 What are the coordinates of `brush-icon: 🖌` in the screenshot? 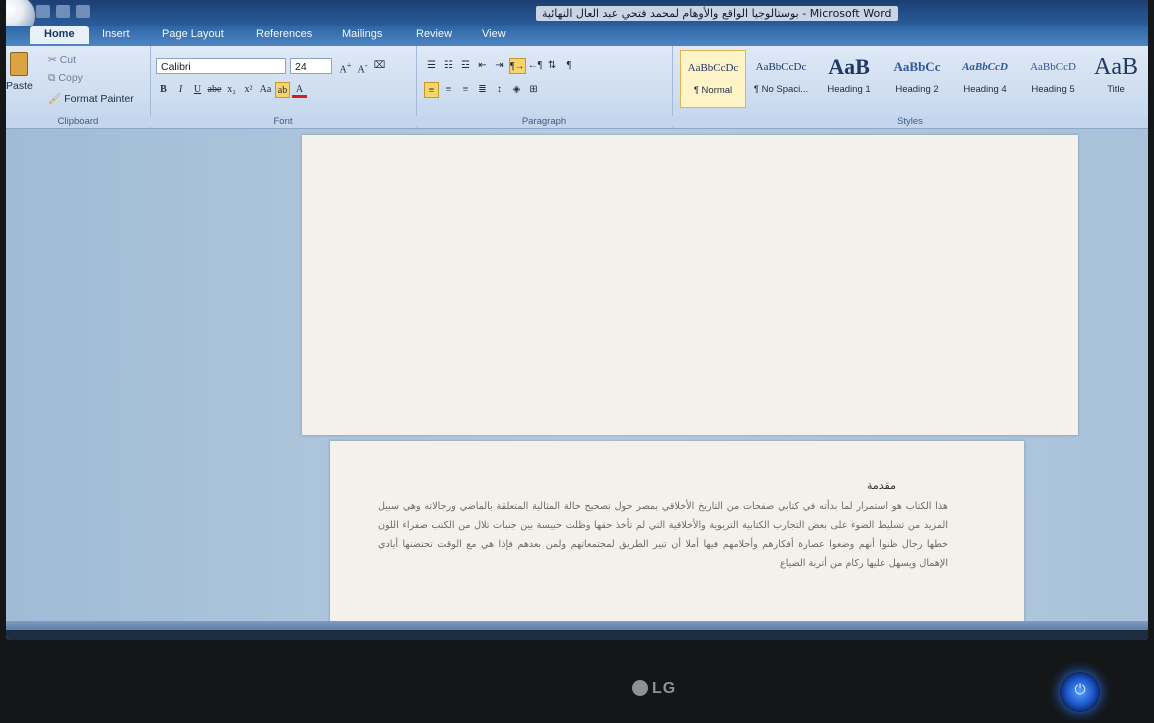 It's located at (55, 99).